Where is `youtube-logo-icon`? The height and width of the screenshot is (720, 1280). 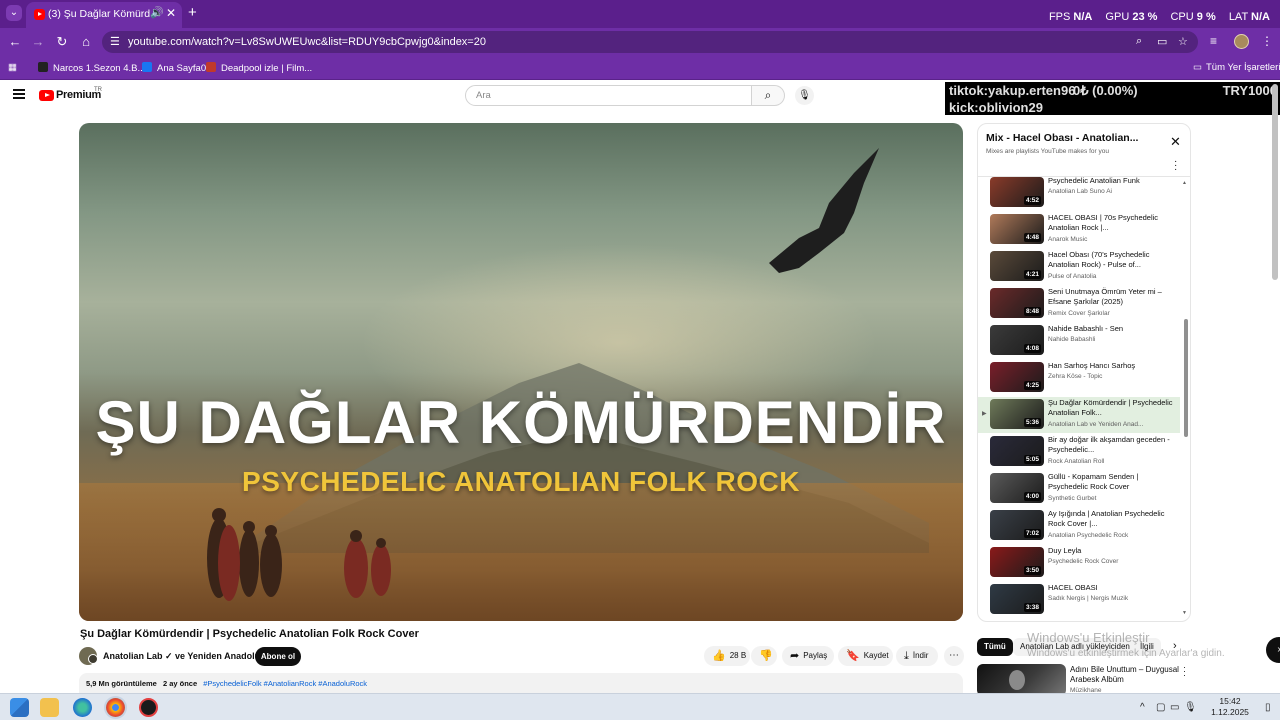
youtube-logo-icon is located at coordinates (46, 95).